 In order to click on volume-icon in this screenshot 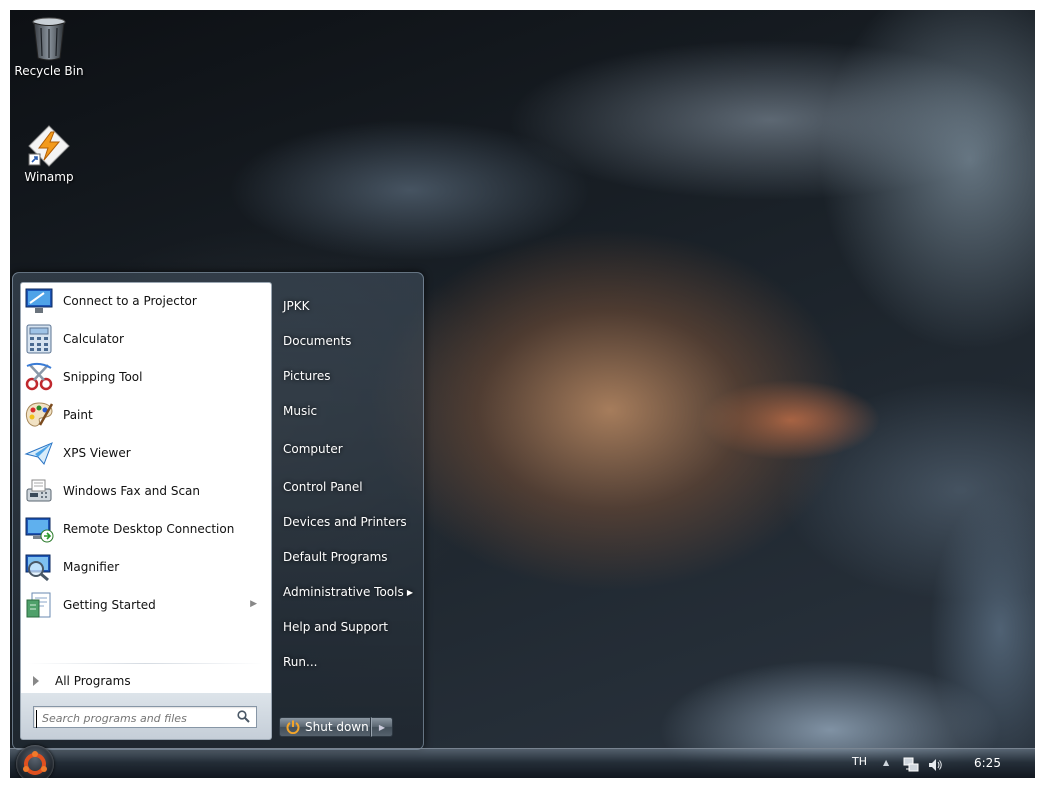, I will do `click(935, 765)`.